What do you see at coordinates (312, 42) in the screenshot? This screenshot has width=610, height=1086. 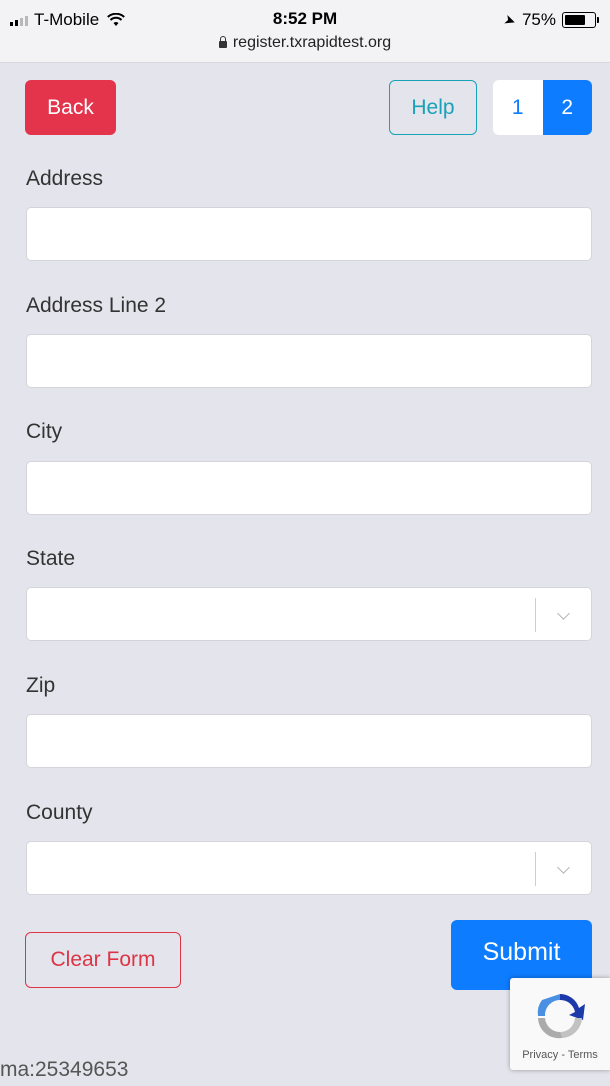 I see `url-text: register.txrapidtest.org` at bounding box center [312, 42].